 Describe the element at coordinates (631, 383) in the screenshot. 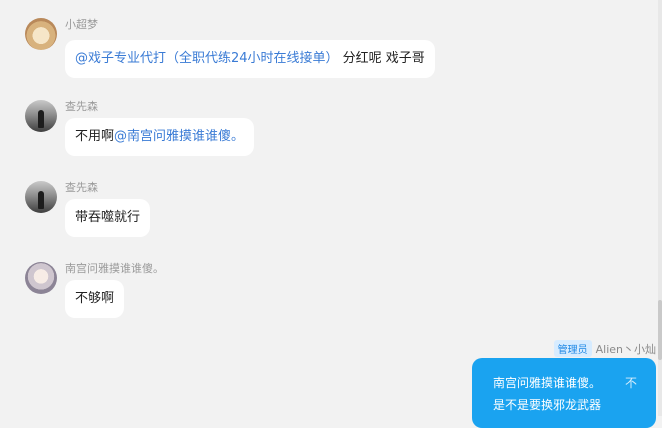

I see `message-text-tail: 不` at that location.